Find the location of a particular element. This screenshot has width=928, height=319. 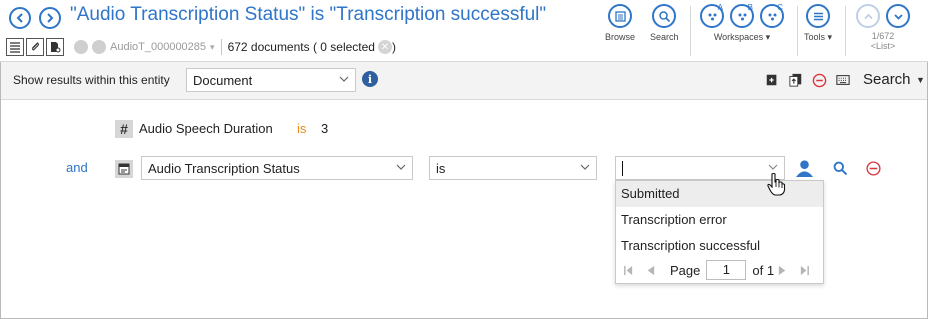

keyboard-icon is located at coordinates (843, 80).